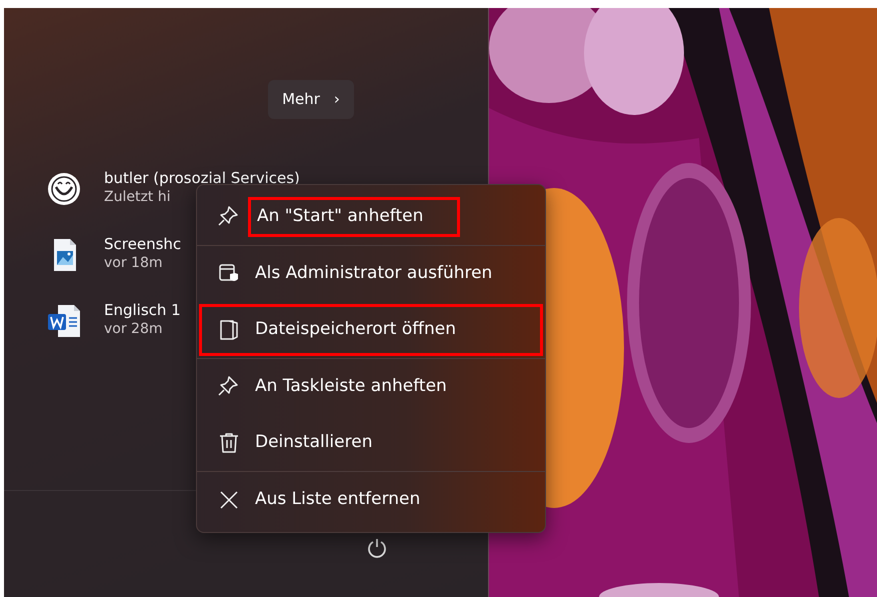 Image resolution: width=877 pixels, height=597 pixels. What do you see at coordinates (371, 387) in the screenshot?
I see `menu-item: An Taskleiste anheften` at bounding box center [371, 387].